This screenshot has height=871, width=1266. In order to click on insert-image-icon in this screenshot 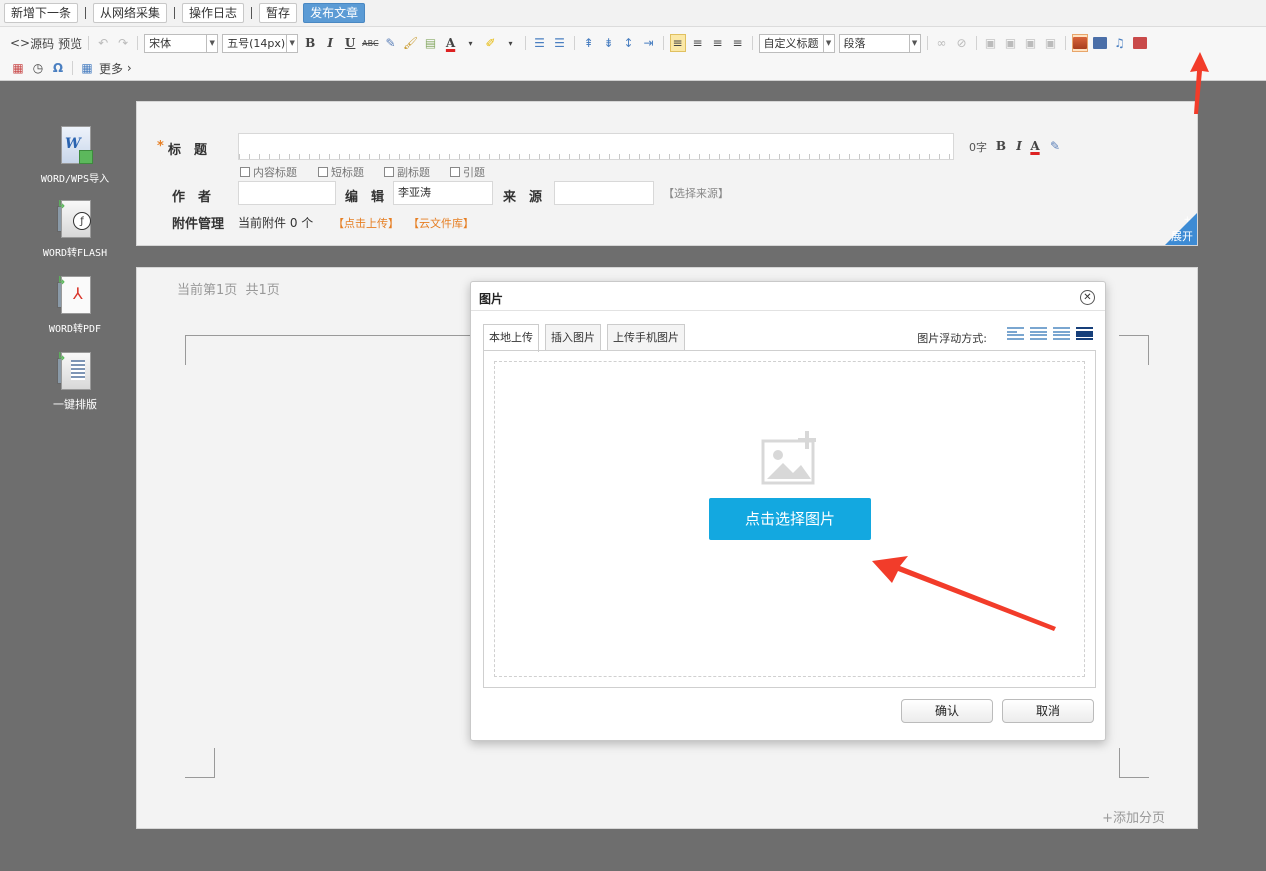, I will do `click(1079, 43)`.